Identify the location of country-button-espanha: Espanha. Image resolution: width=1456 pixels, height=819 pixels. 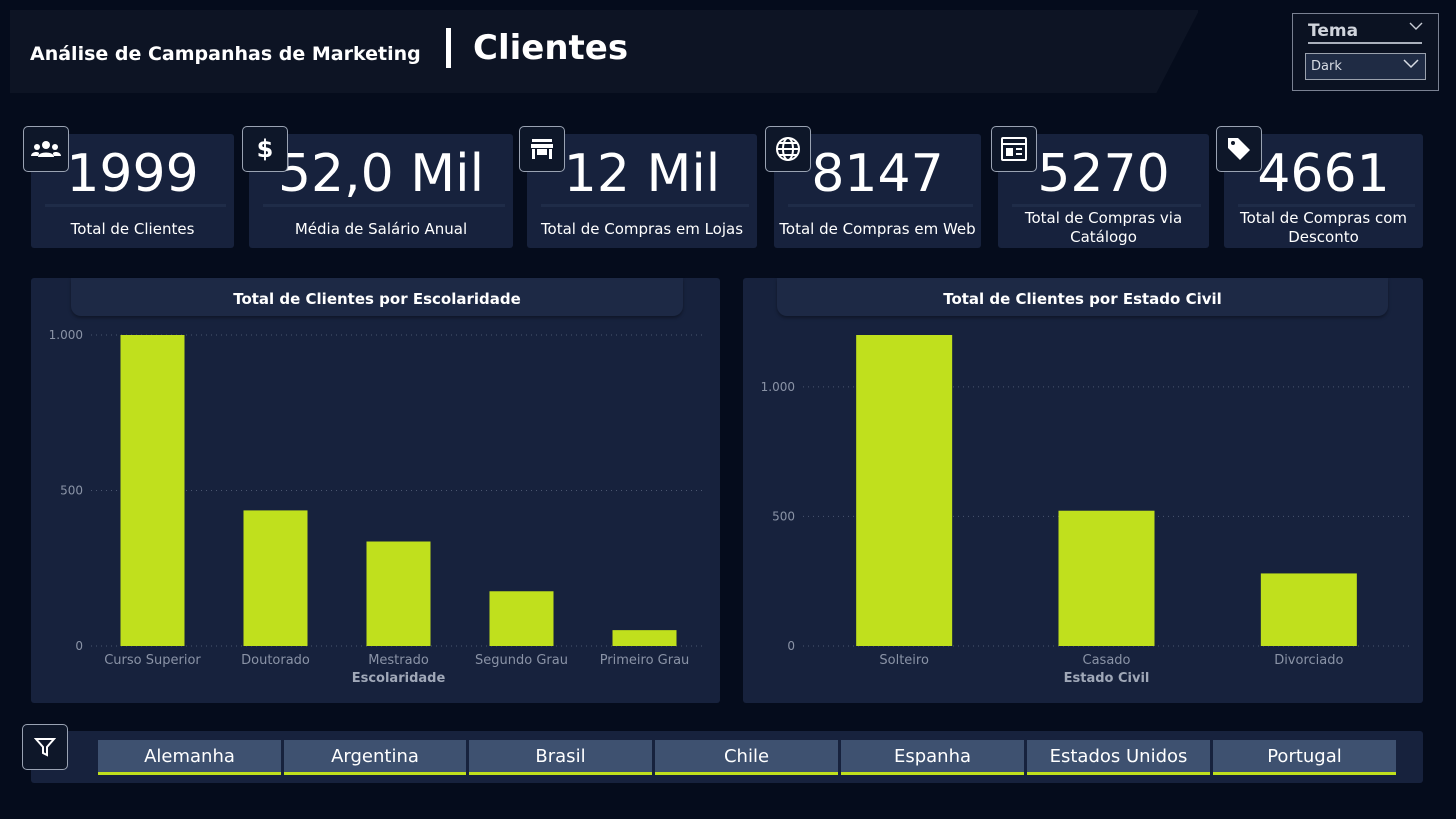
(932, 757).